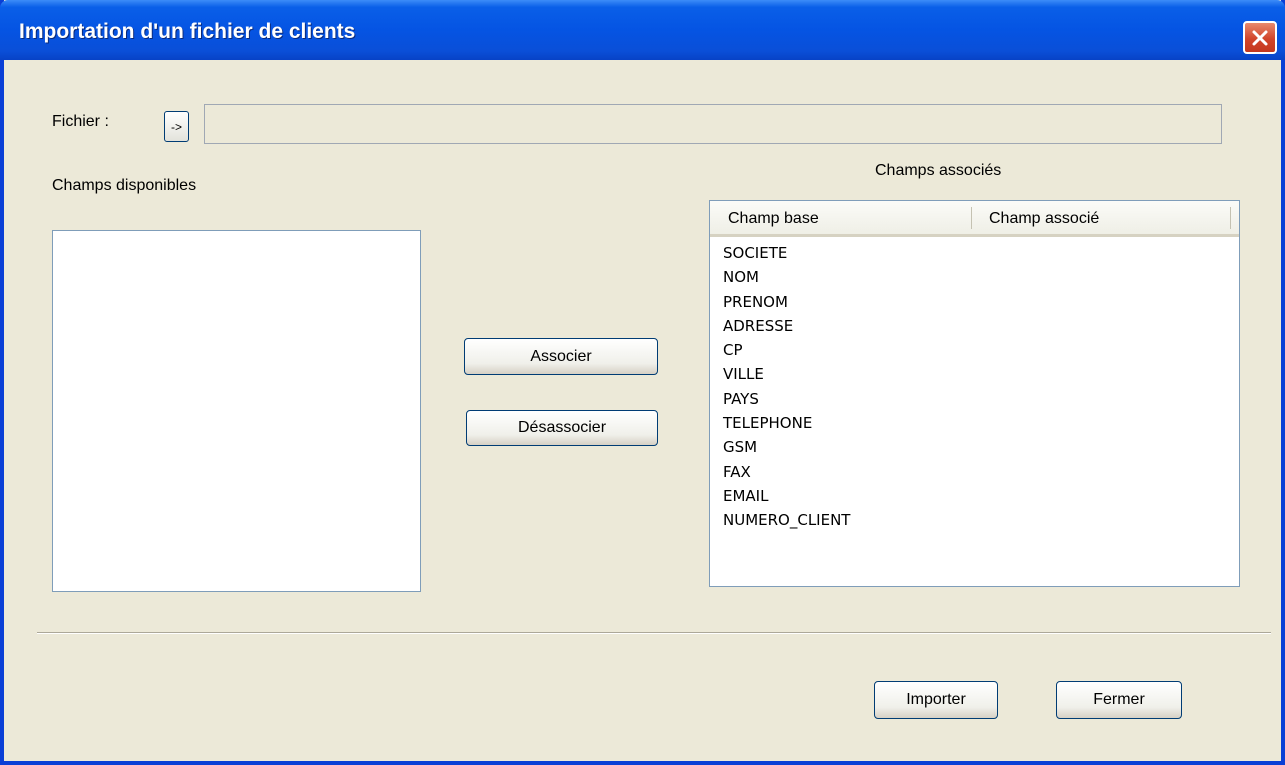  Describe the element at coordinates (561, 356) in the screenshot. I see `associate-button: Associer` at that location.